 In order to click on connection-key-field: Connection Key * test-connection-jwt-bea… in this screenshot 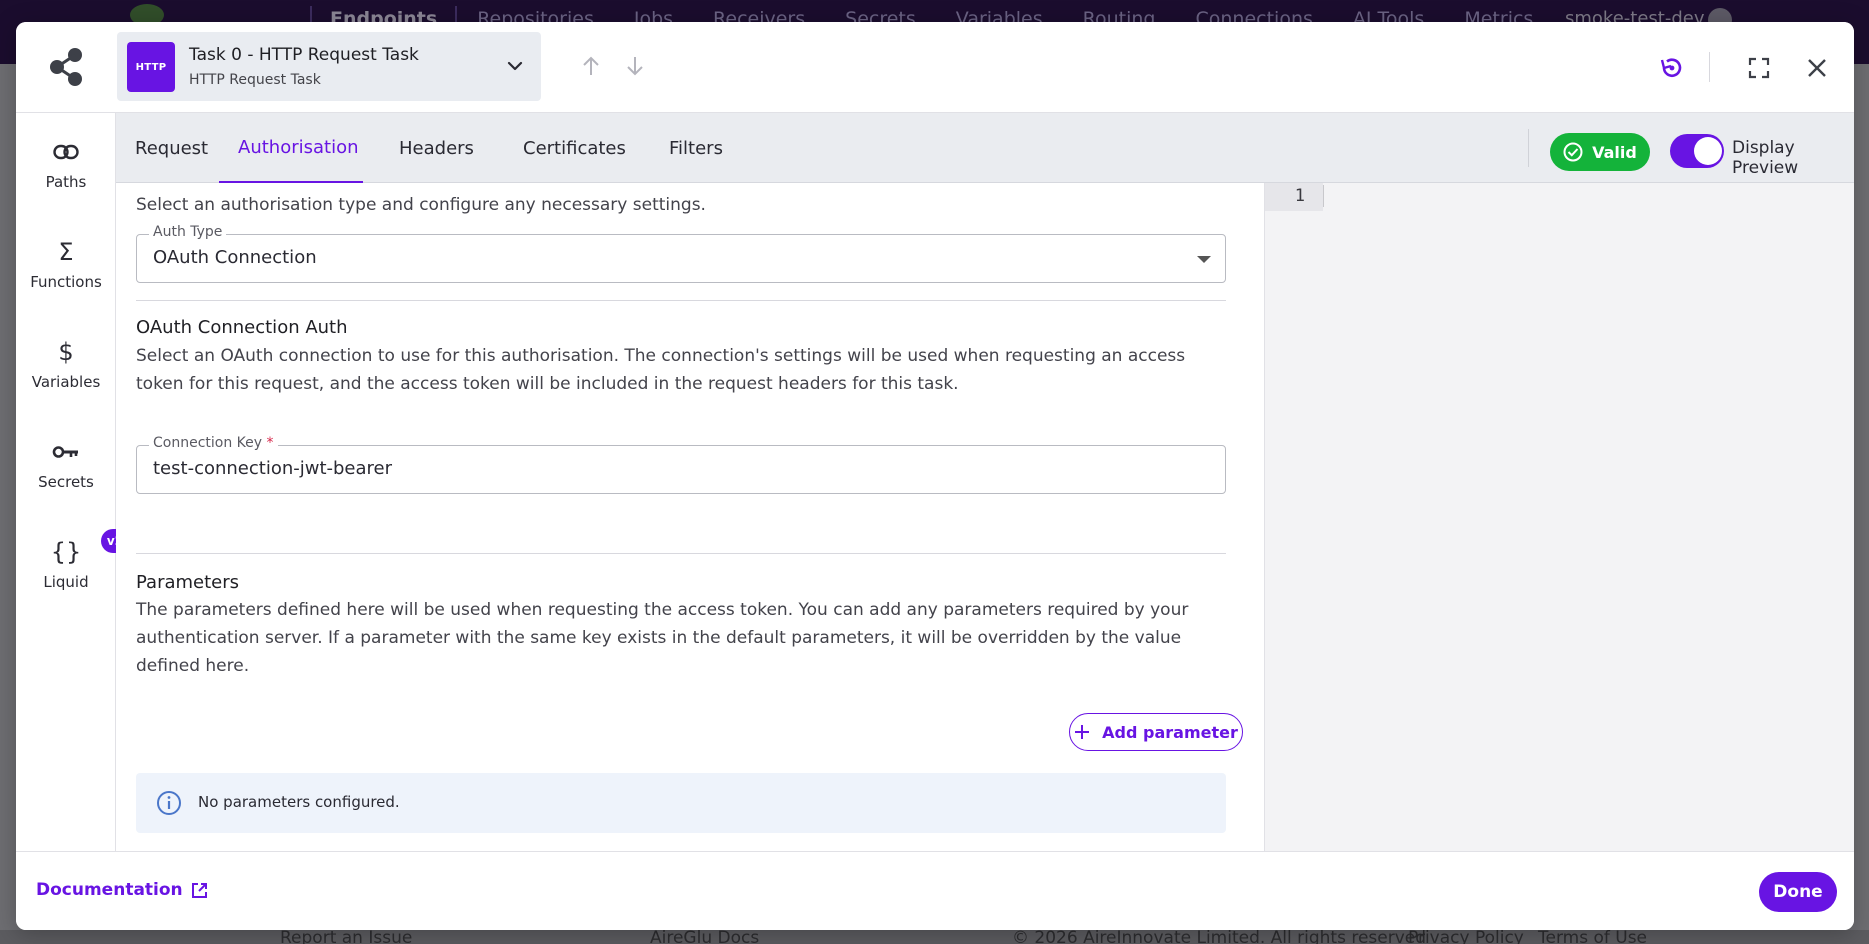, I will do `click(681, 464)`.